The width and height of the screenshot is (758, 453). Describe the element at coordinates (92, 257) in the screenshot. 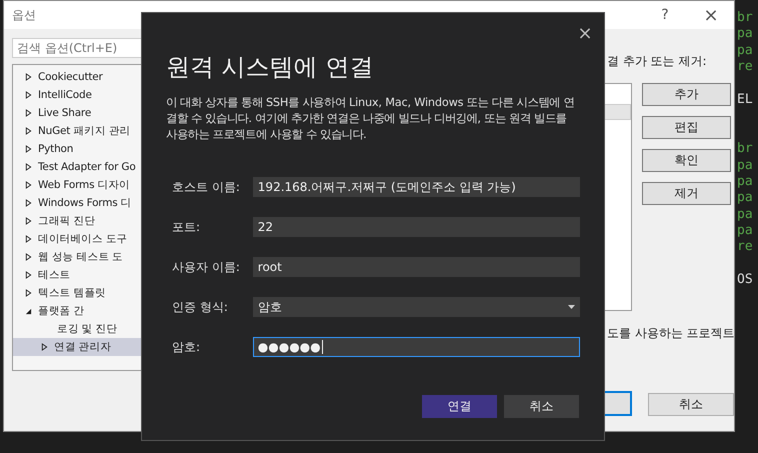

I see `tree-item: 웹 성능 테스트 도` at that location.